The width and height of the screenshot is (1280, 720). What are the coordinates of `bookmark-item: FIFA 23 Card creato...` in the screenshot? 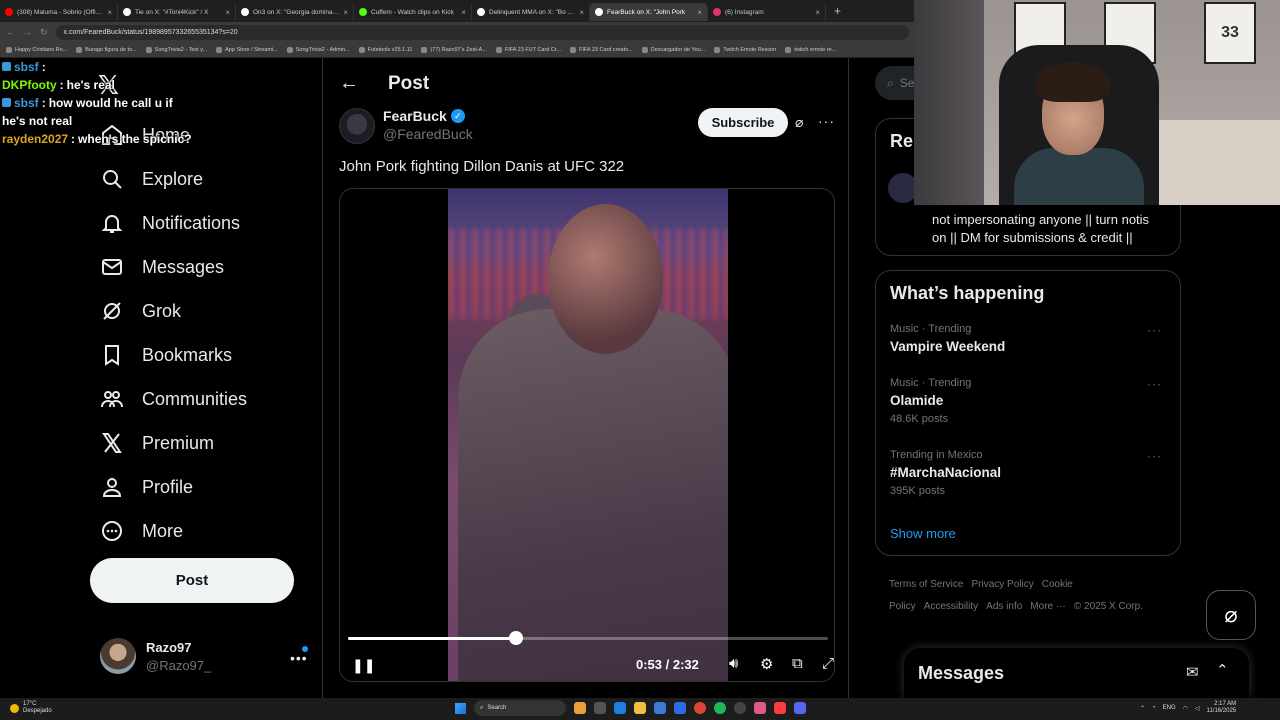 It's located at (601, 49).